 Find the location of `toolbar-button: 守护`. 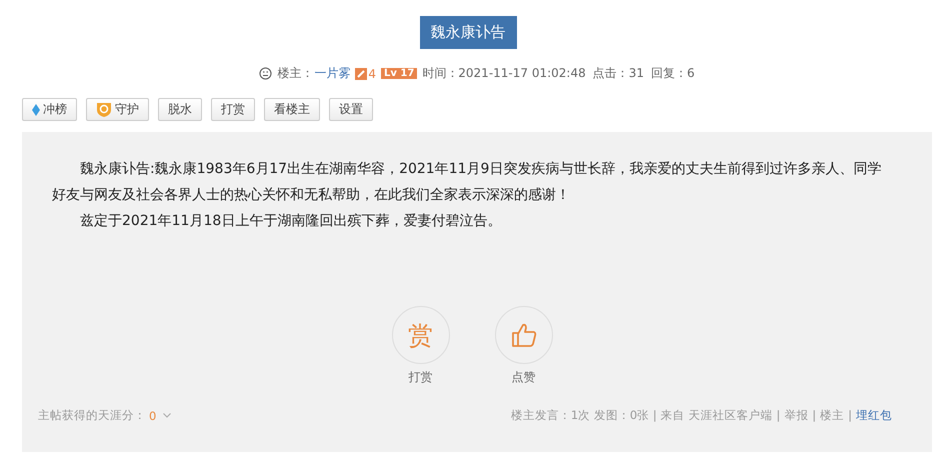

toolbar-button: 守护 is located at coordinates (117, 109).